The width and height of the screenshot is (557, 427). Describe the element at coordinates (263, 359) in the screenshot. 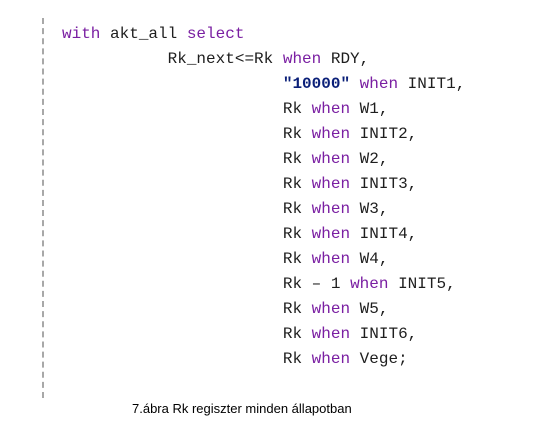

I see `code-line: Rk when Vege;` at that location.